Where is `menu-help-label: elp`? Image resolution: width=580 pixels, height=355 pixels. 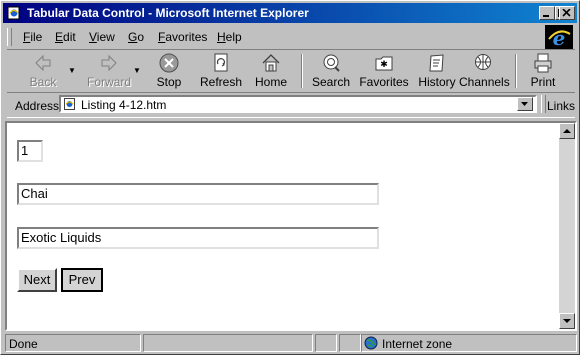 menu-help-label: elp is located at coordinates (233, 37).